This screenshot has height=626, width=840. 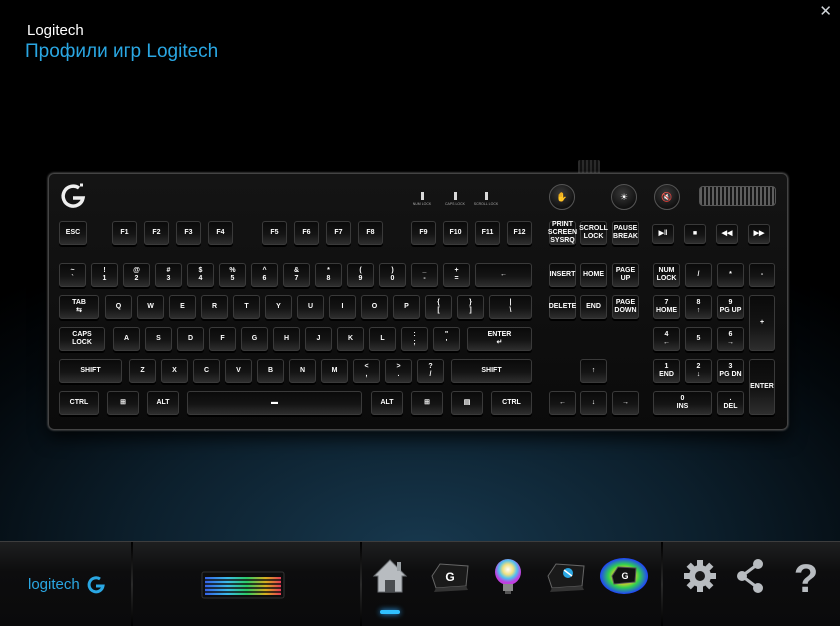 What do you see at coordinates (158, 339) in the screenshot?
I see `key-s: S` at bounding box center [158, 339].